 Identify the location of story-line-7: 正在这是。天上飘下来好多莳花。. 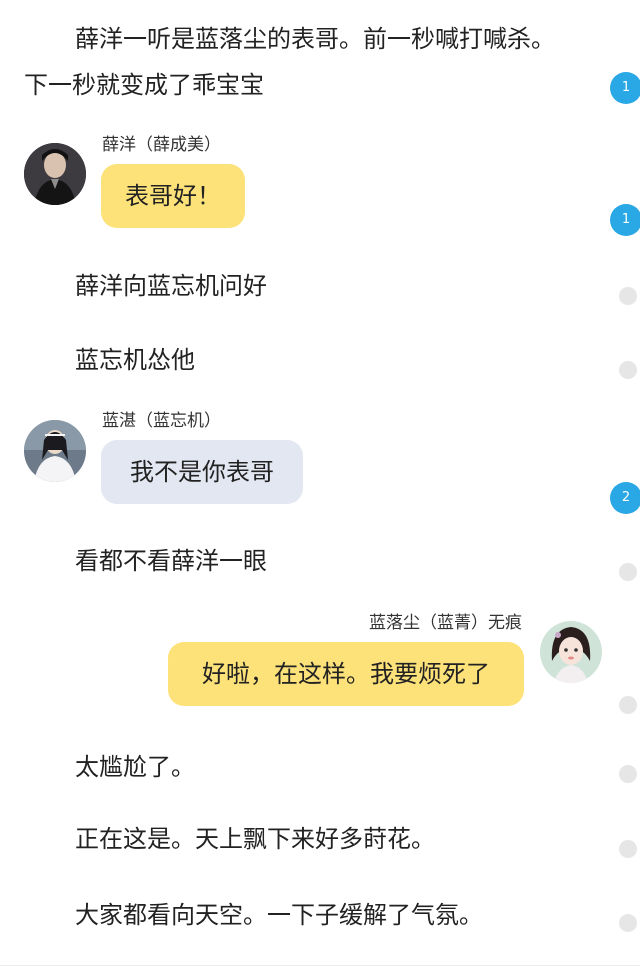
(255, 839).